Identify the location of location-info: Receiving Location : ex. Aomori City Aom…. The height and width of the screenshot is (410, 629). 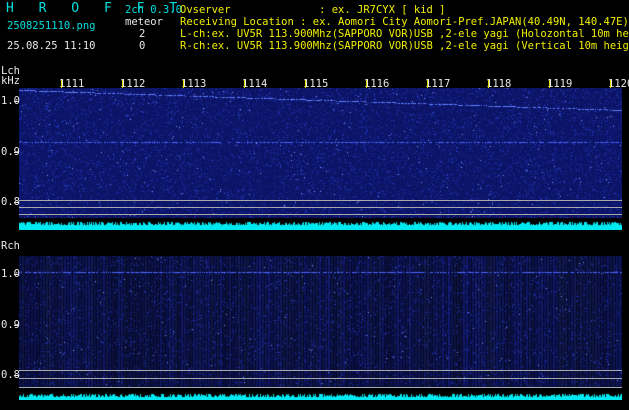
(404, 22).